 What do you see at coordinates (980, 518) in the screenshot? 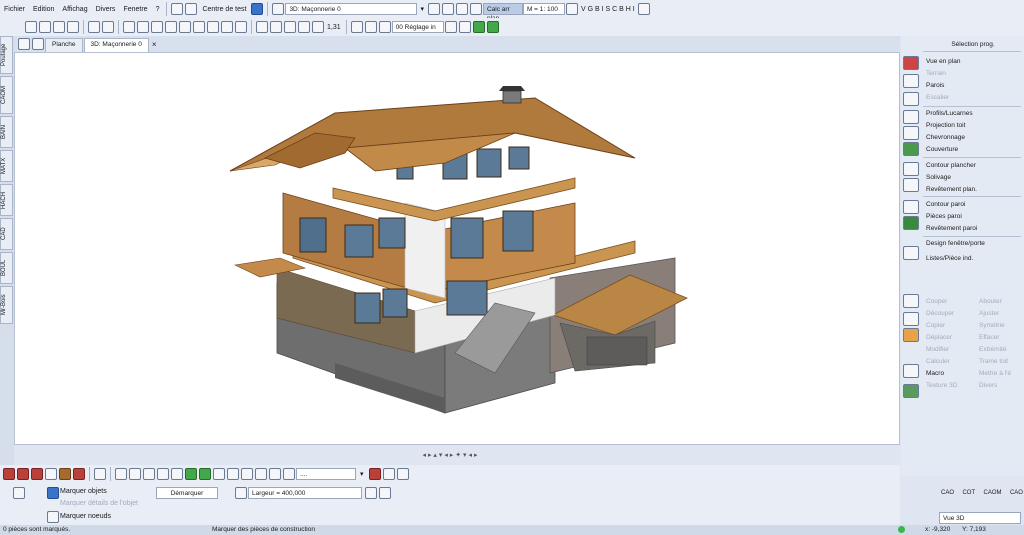
I see `view-field: Vue 3D` at bounding box center [980, 518].